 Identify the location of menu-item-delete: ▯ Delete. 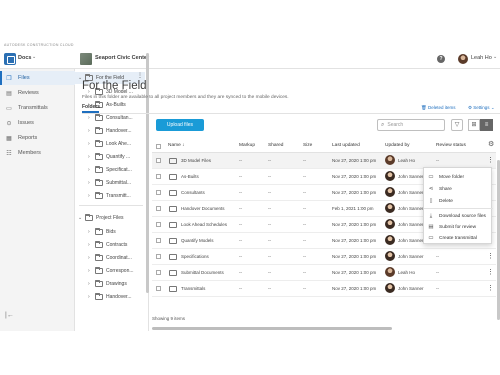
(458, 201).